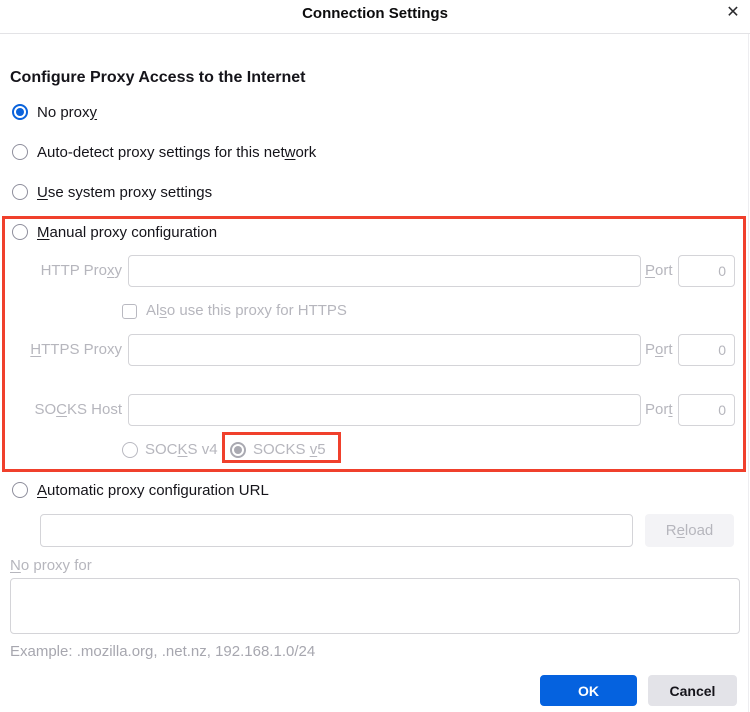 The height and width of the screenshot is (712, 750). Describe the element at coordinates (384, 271) in the screenshot. I see `http-proxy-input` at that location.